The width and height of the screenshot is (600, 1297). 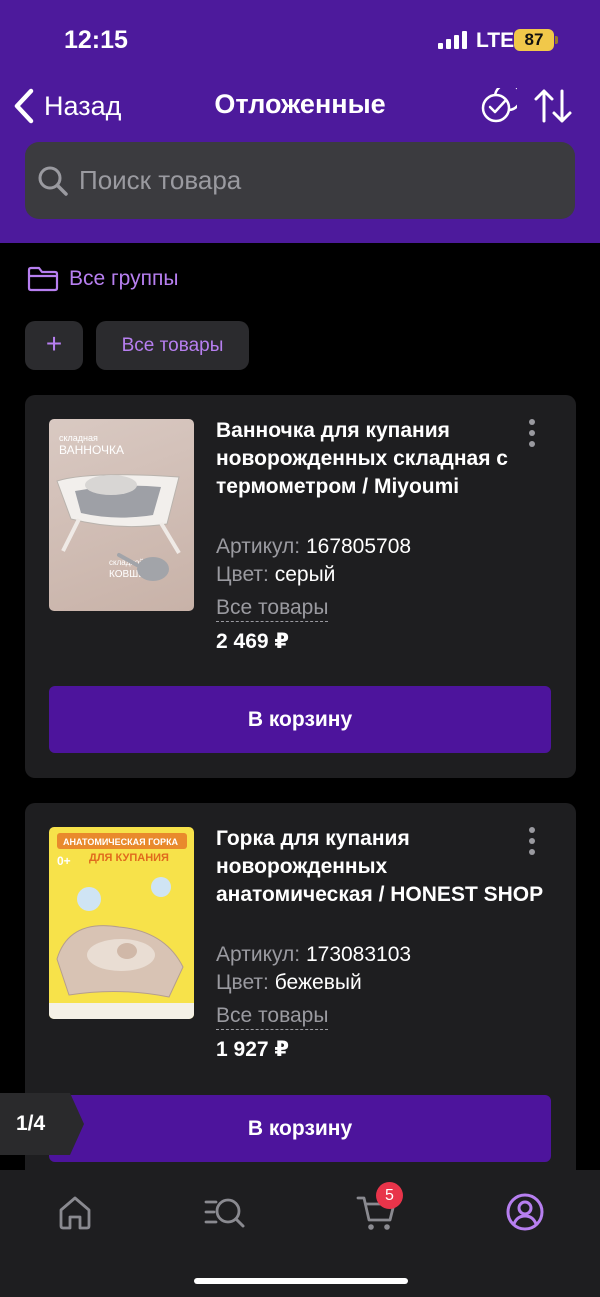 I want to click on add-group-button: +, so click(x=54, y=345).